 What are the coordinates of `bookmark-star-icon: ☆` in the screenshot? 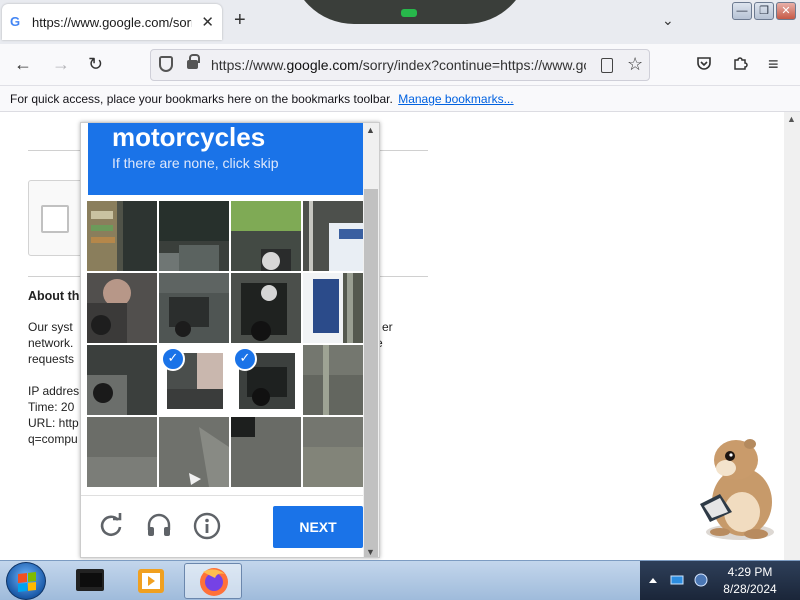 It's located at (635, 64).